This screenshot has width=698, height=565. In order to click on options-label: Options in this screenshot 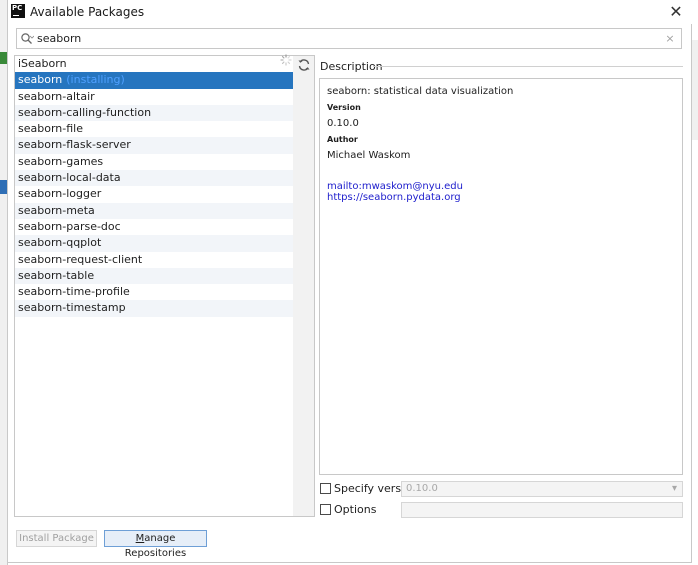, I will do `click(355, 509)`.